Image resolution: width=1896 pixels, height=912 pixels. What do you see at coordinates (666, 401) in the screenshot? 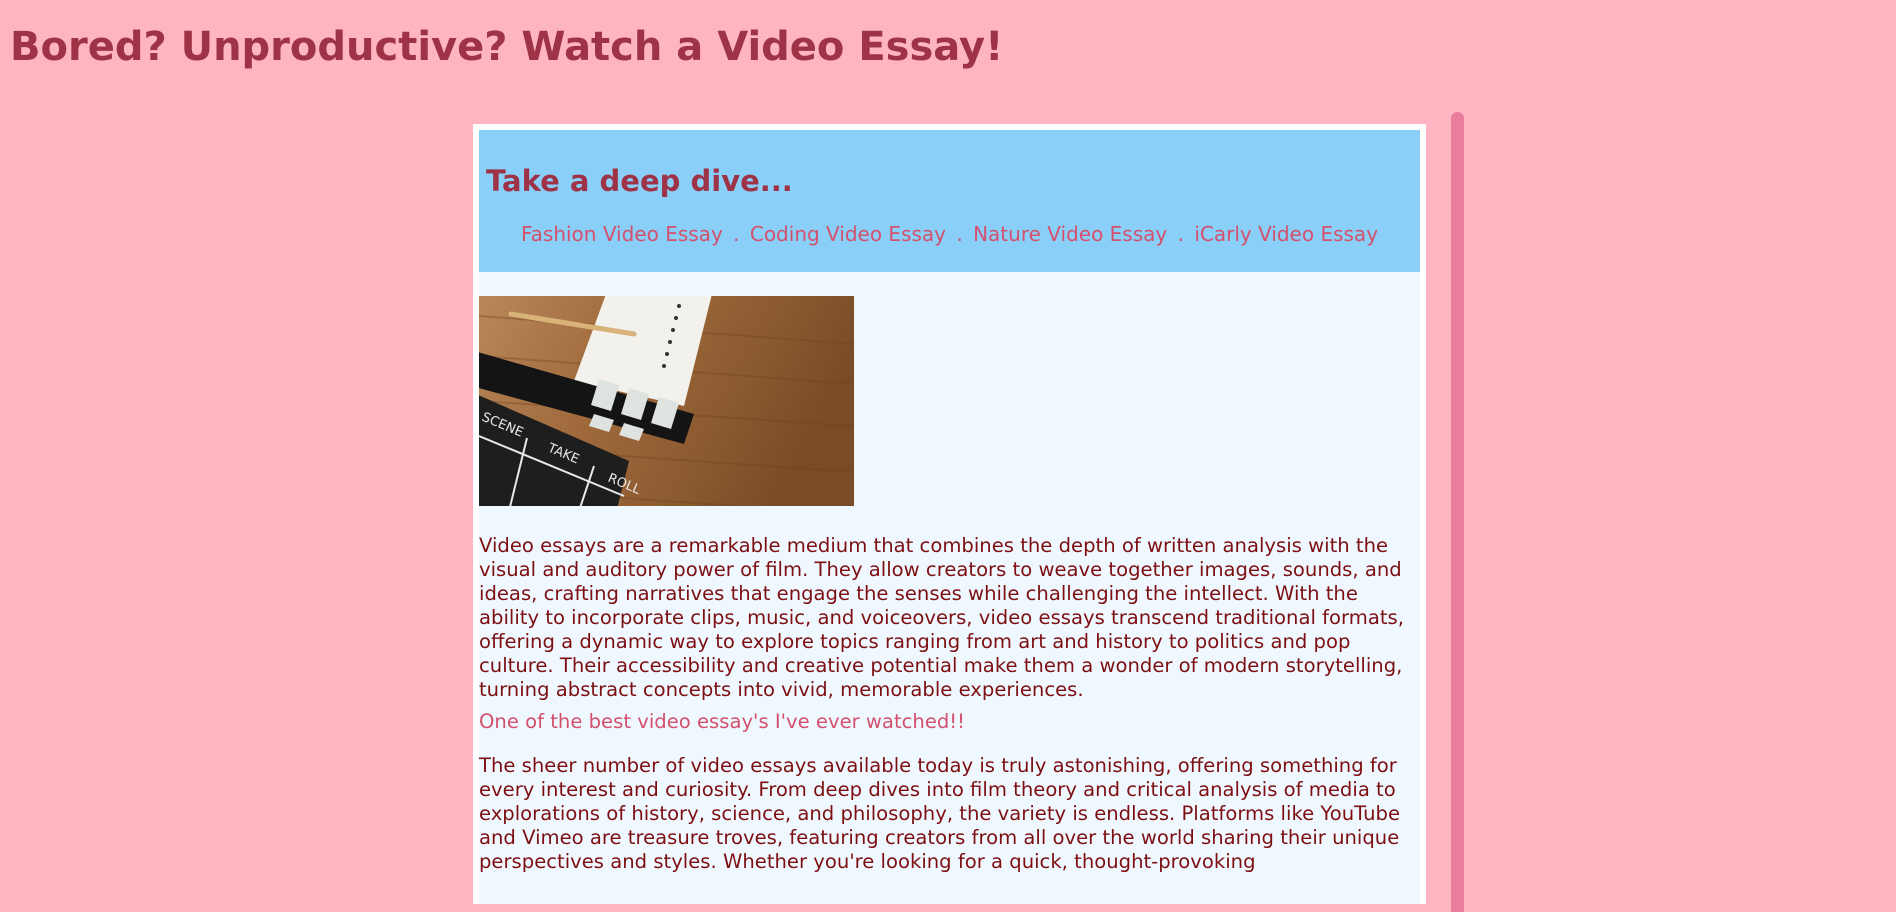
I see `clapperboard-image: SCENE TAKE ROLL` at bounding box center [666, 401].